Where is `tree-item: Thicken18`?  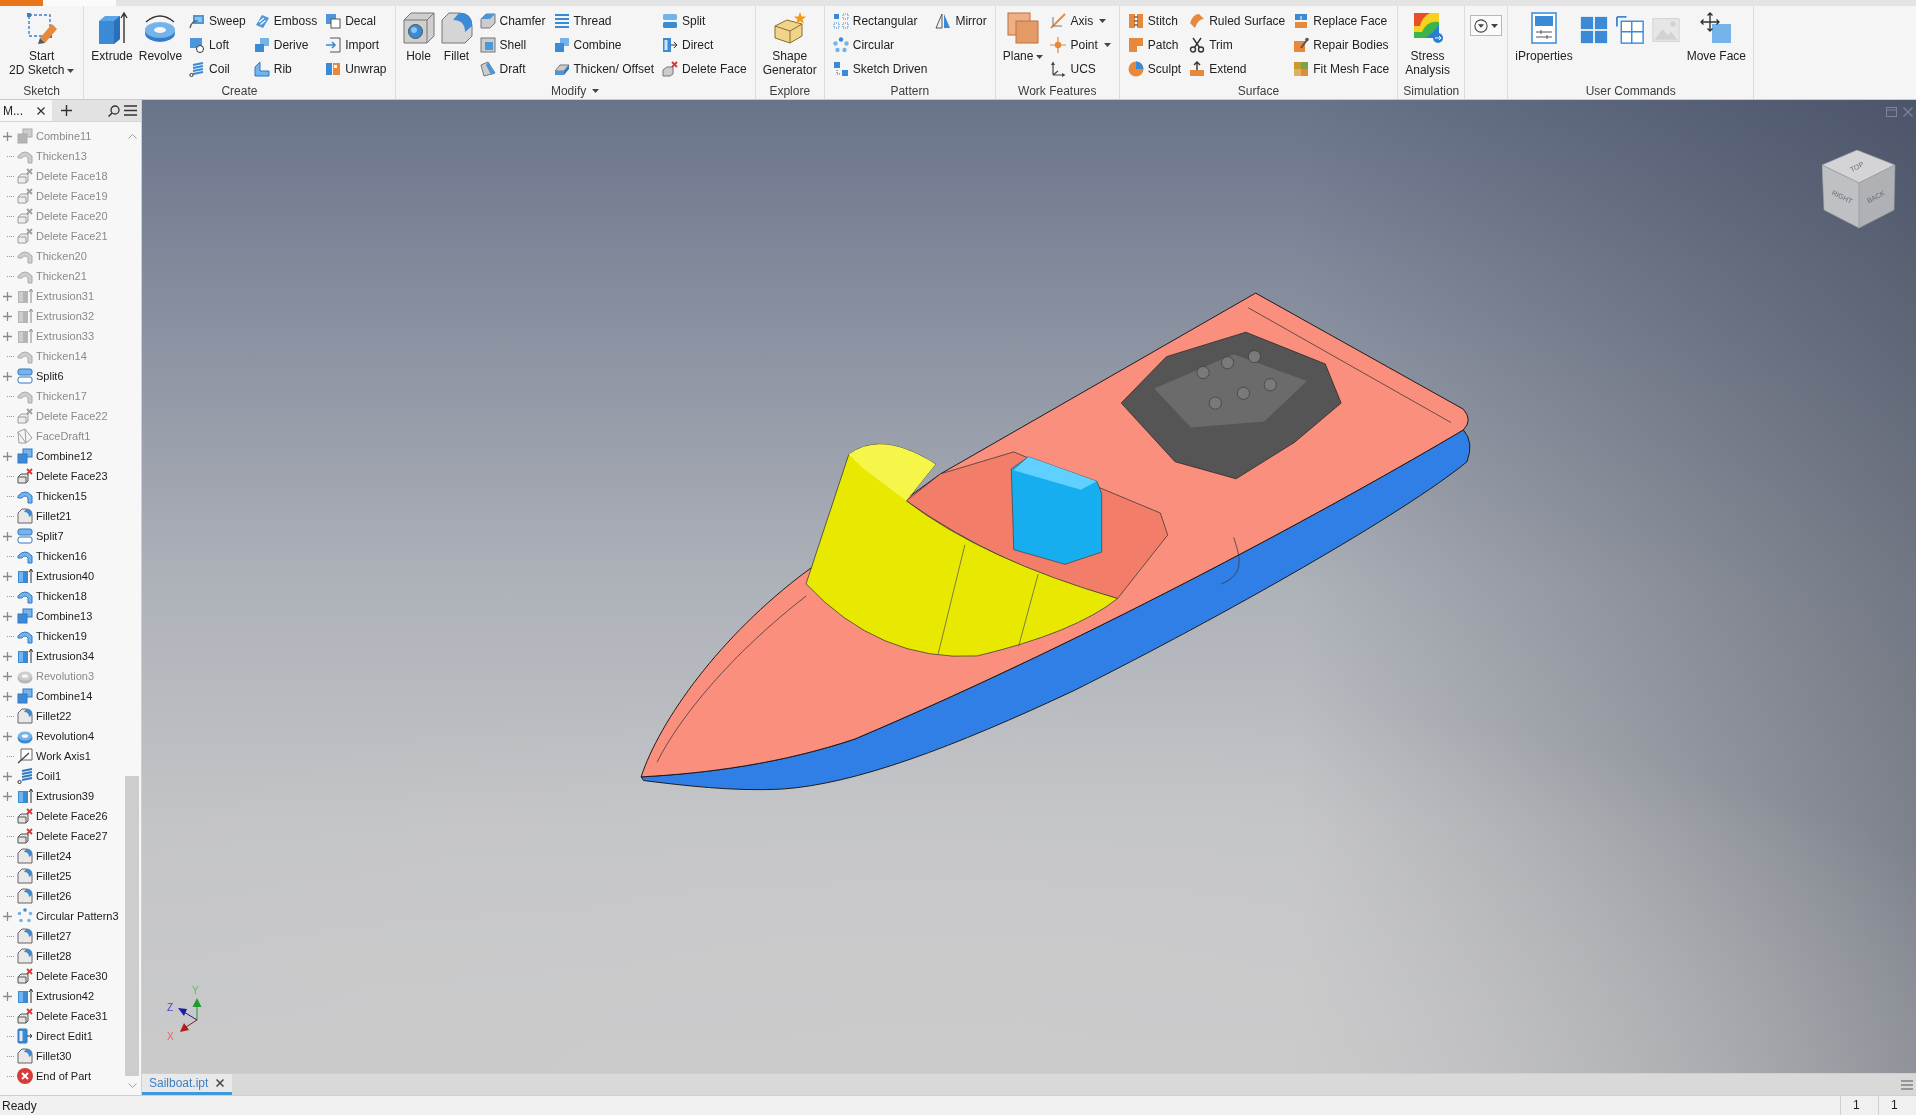
tree-item: Thicken18 is located at coordinates (61, 596).